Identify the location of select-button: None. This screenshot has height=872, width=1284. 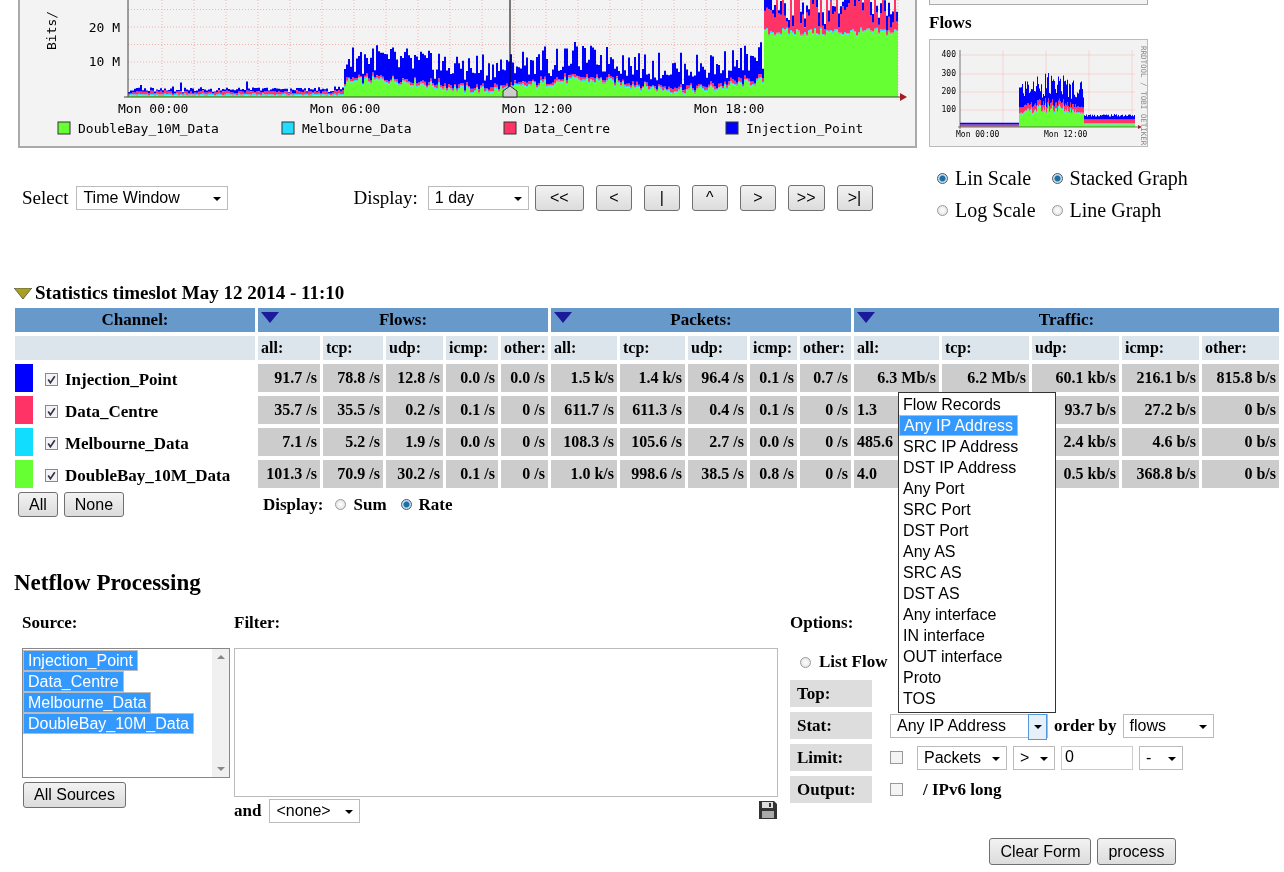
(94, 504).